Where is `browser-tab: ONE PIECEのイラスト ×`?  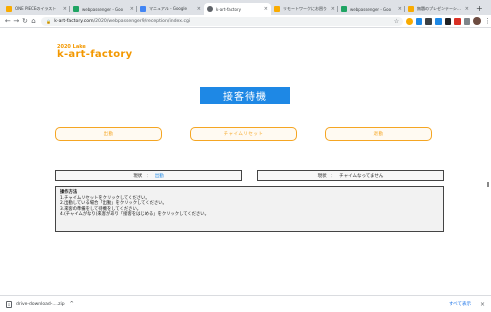
browser-tab: ONE PIECEのイラスト × is located at coordinates (36, 9).